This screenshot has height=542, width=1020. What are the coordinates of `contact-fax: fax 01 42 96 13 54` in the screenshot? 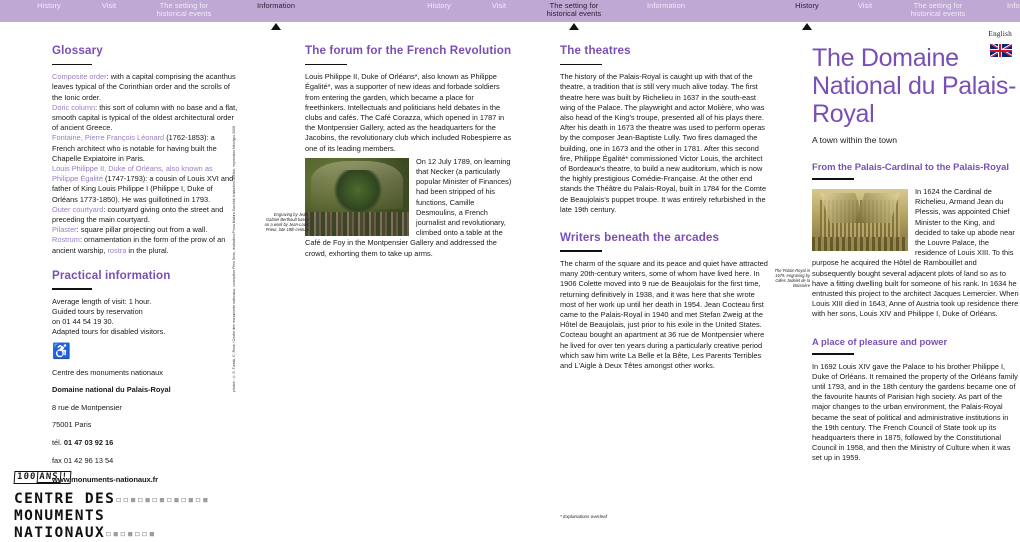 It's located at (83, 460).